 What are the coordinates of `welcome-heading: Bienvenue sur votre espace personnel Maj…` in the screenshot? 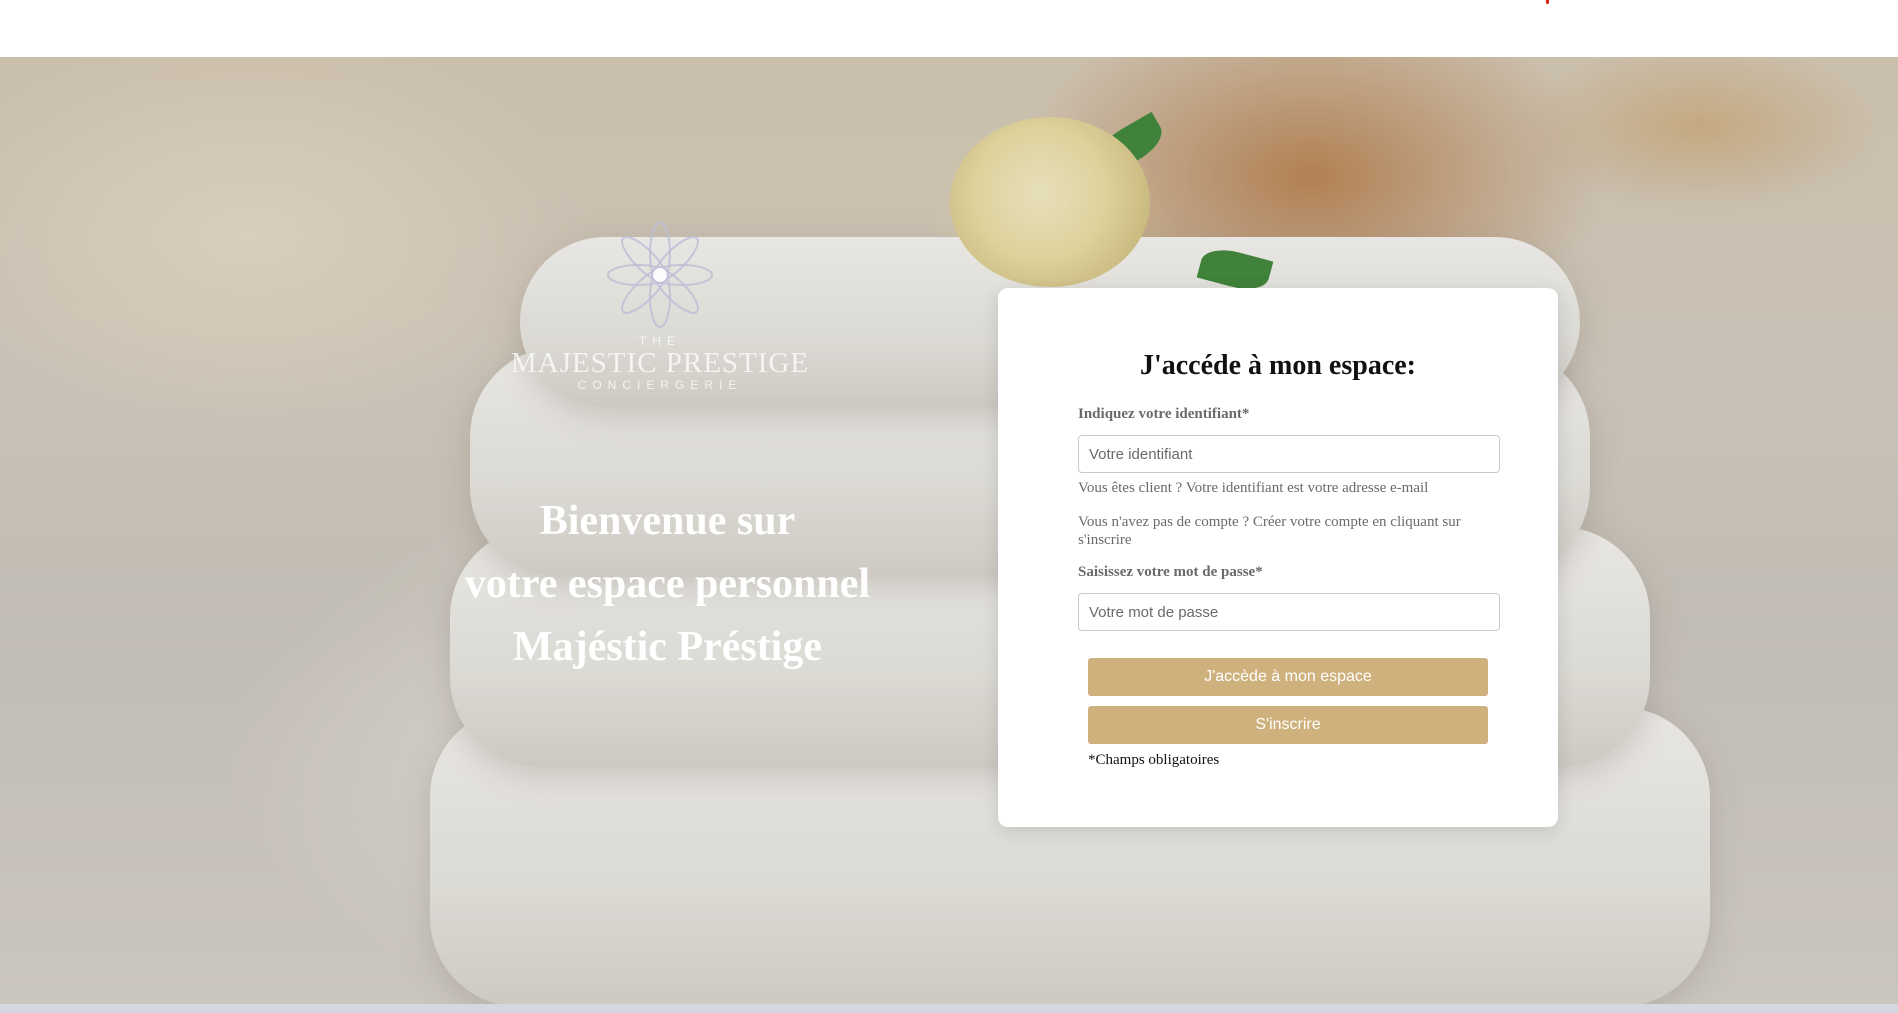 It's located at (667, 584).